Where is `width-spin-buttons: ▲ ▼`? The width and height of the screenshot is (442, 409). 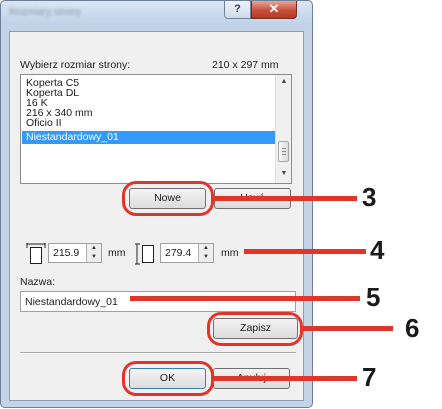 width-spin-buttons: ▲ ▼ is located at coordinates (93, 253).